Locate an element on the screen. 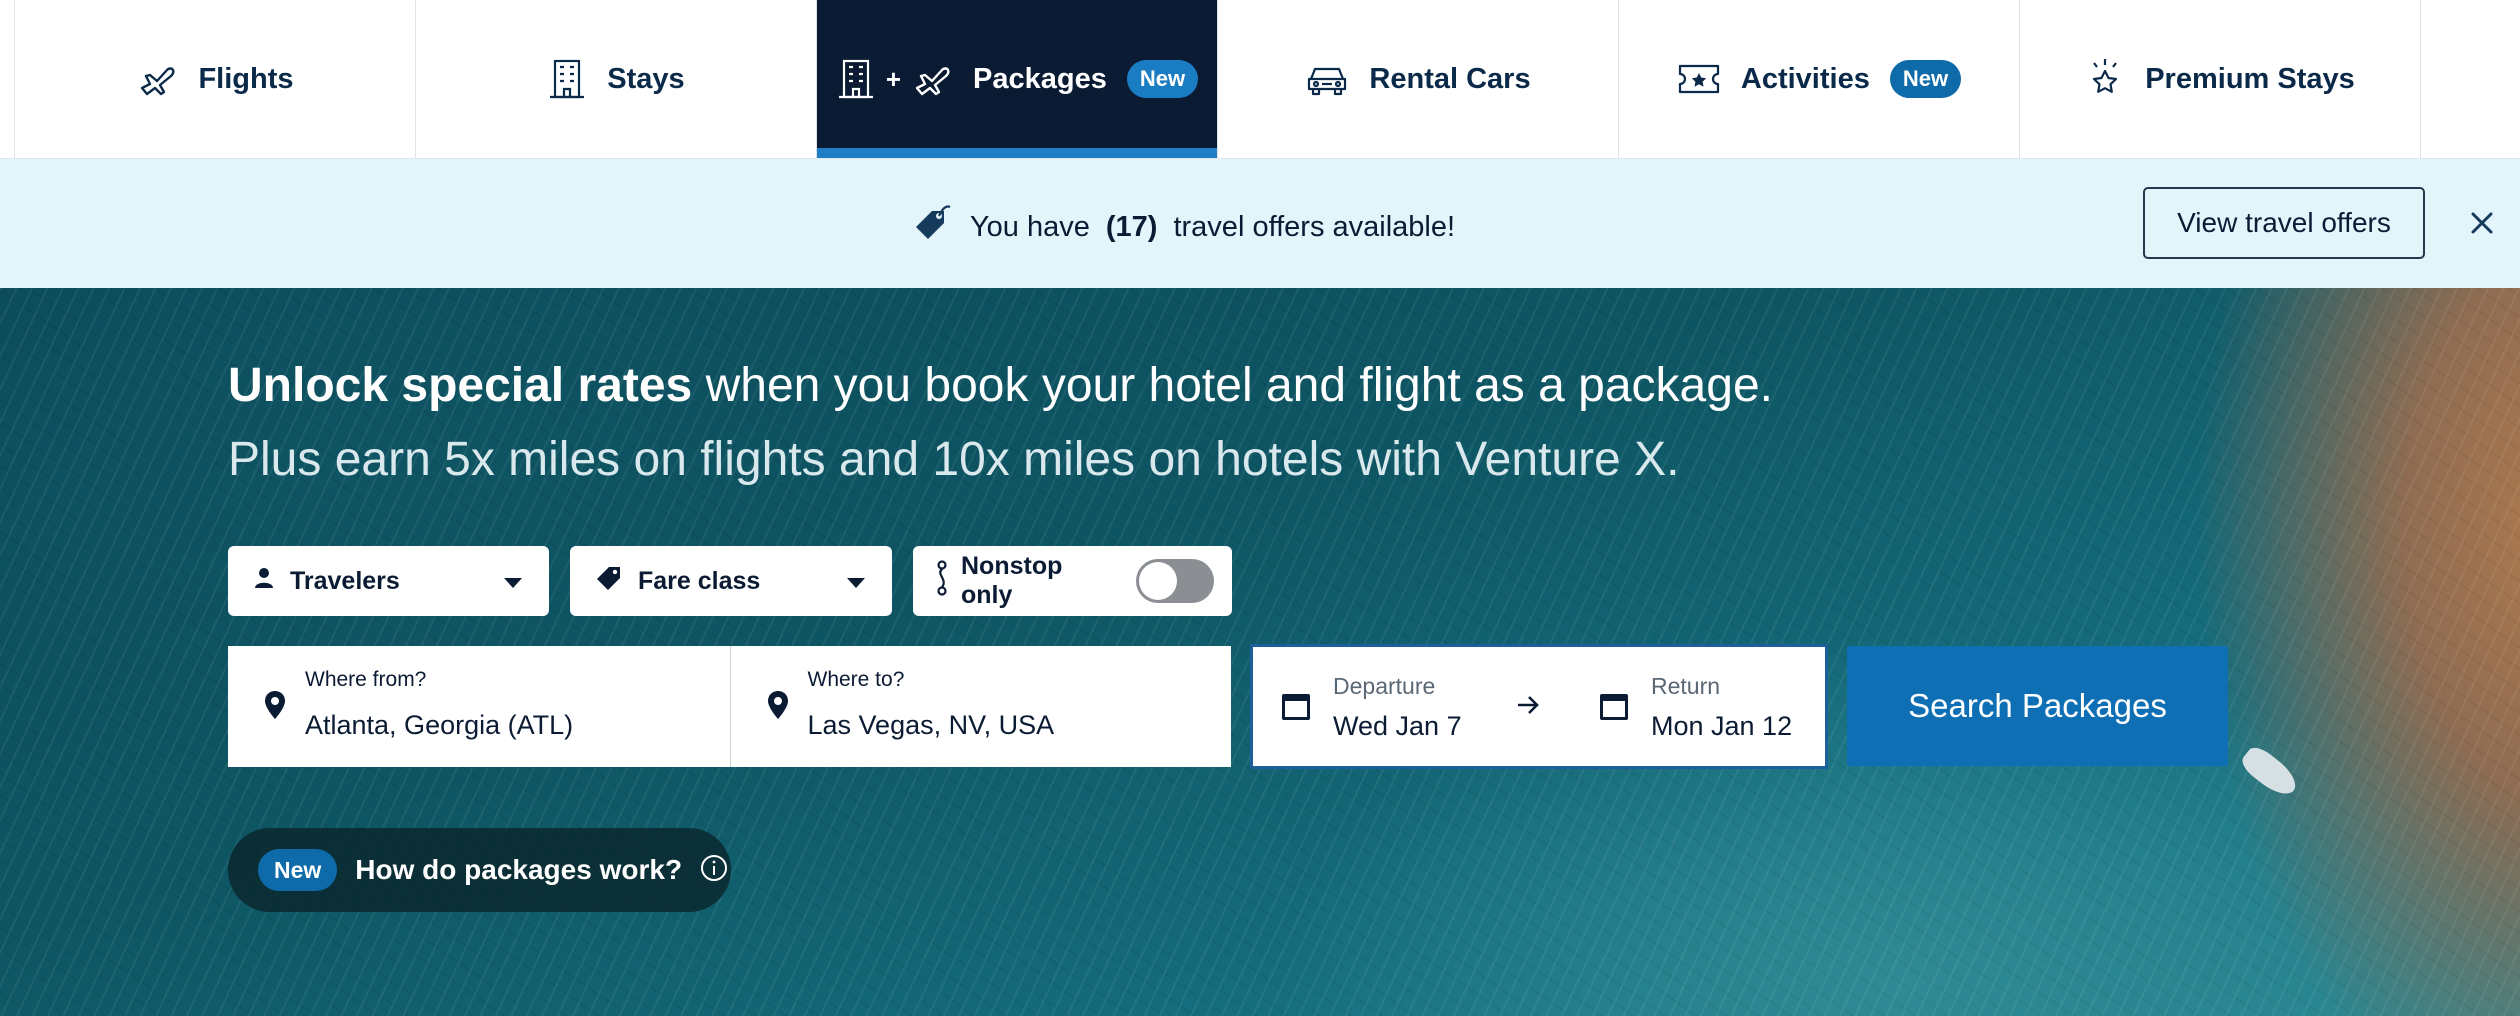 The height and width of the screenshot is (1016, 2520). nonstop-toggle-control: Nonstop only is located at coordinates (1072, 581).